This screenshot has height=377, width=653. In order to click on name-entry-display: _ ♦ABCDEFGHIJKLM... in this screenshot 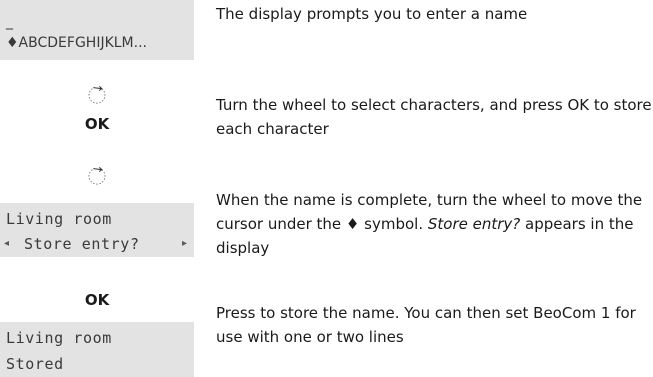, I will do `click(97, 30)`.